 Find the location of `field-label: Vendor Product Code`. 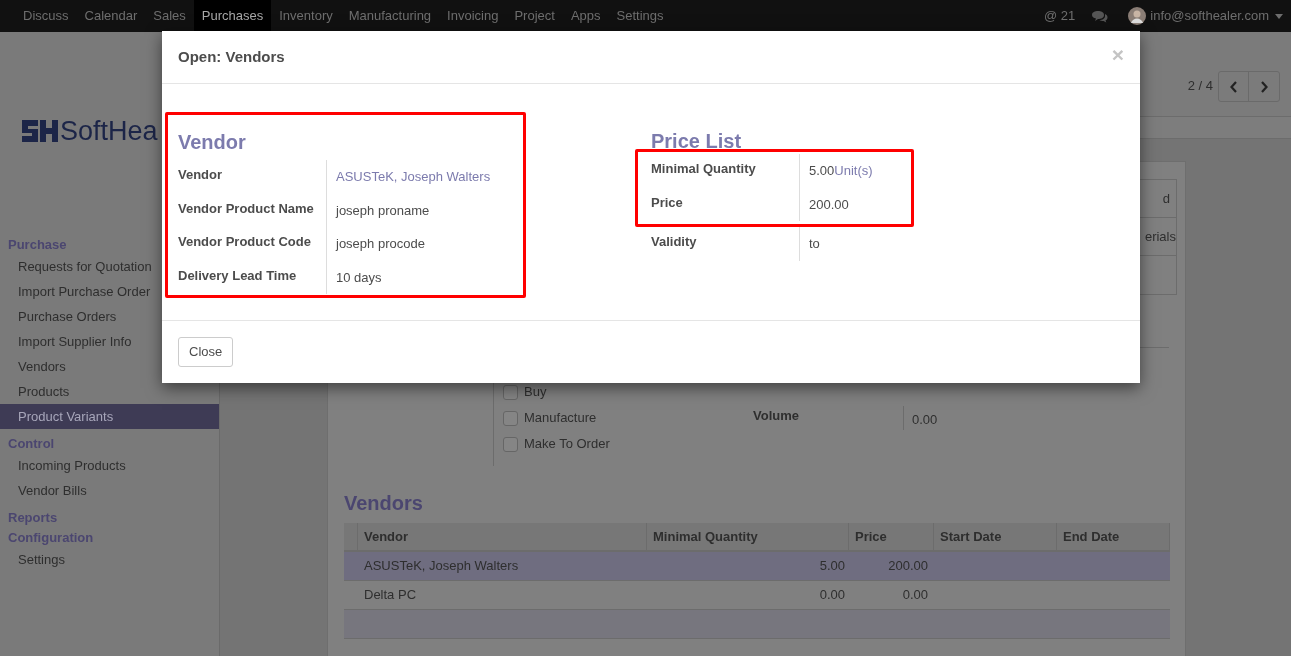

field-label: Vendor Product Code is located at coordinates (244, 241).